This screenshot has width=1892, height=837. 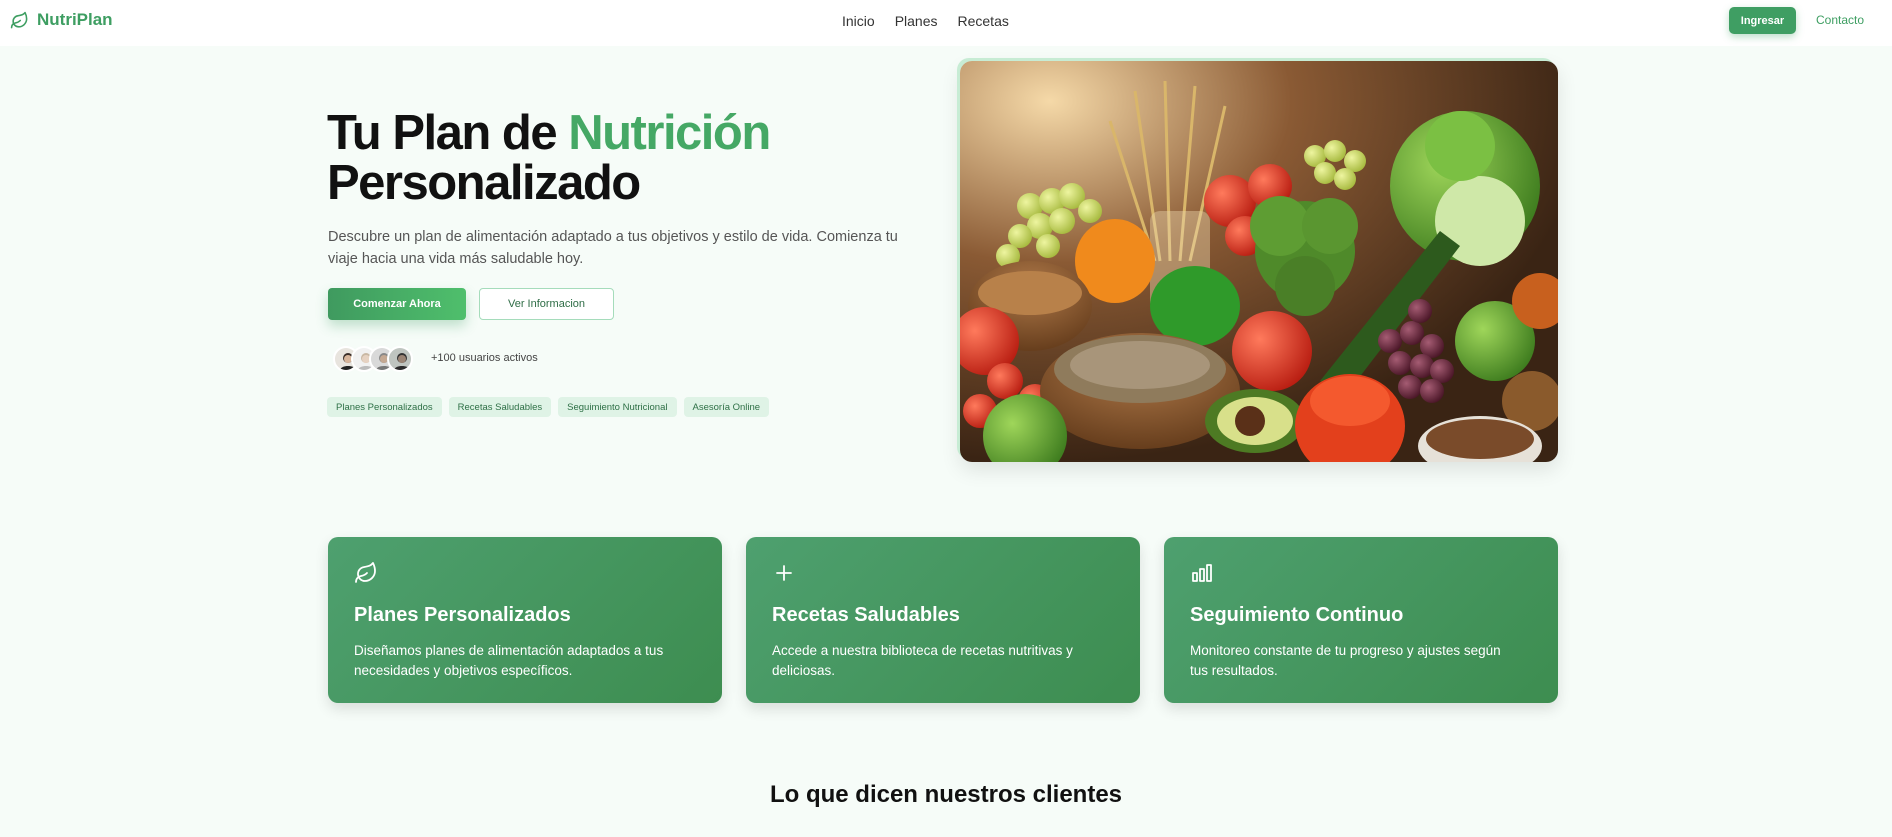 I want to click on start-now-button: Comenzar Ahora, so click(x=397, y=304).